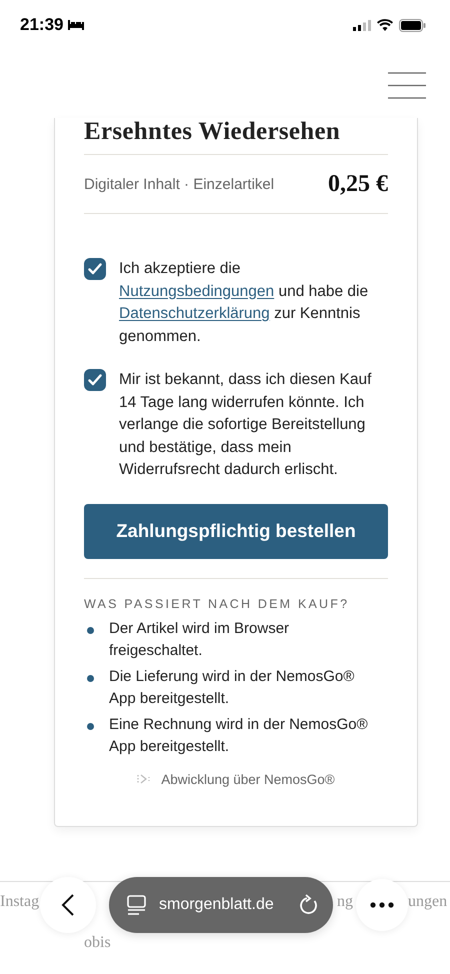  What do you see at coordinates (385, 25) in the screenshot?
I see `wifi-icon` at bounding box center [385, 25].